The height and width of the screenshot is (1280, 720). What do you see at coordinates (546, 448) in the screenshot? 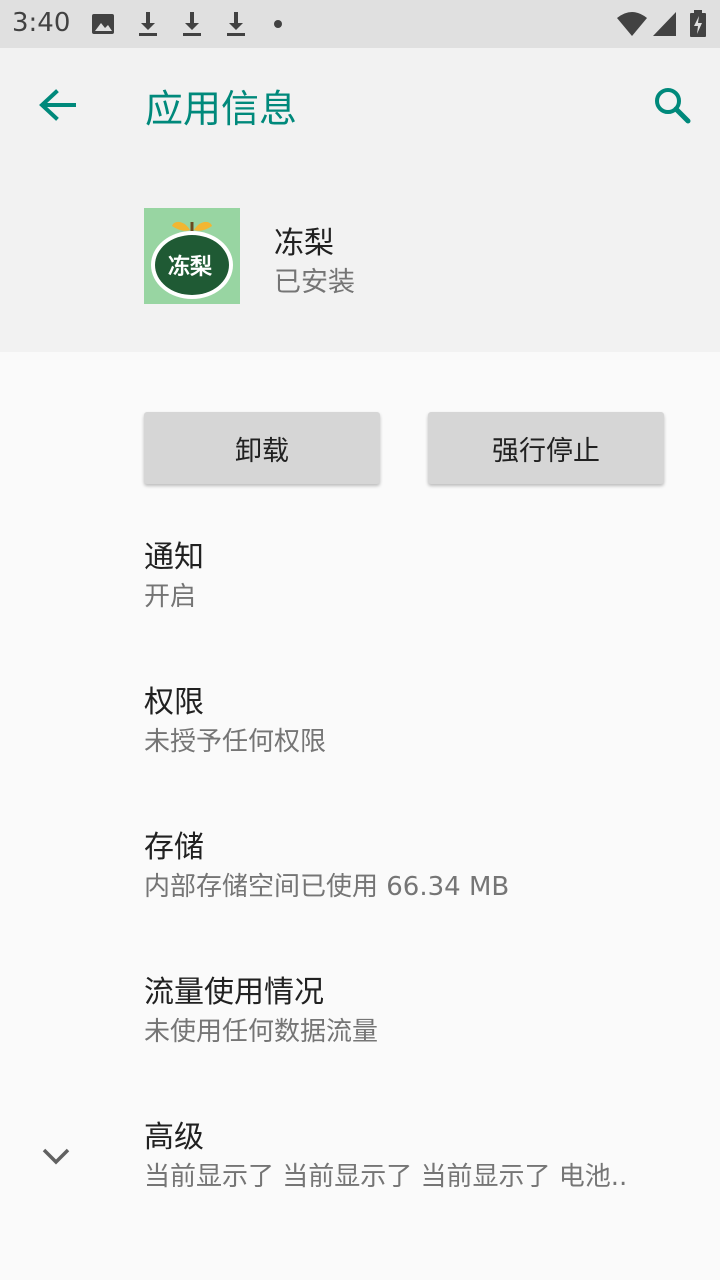
I see `force-stop-button: 强行停止` at bounding box center [546, 448].